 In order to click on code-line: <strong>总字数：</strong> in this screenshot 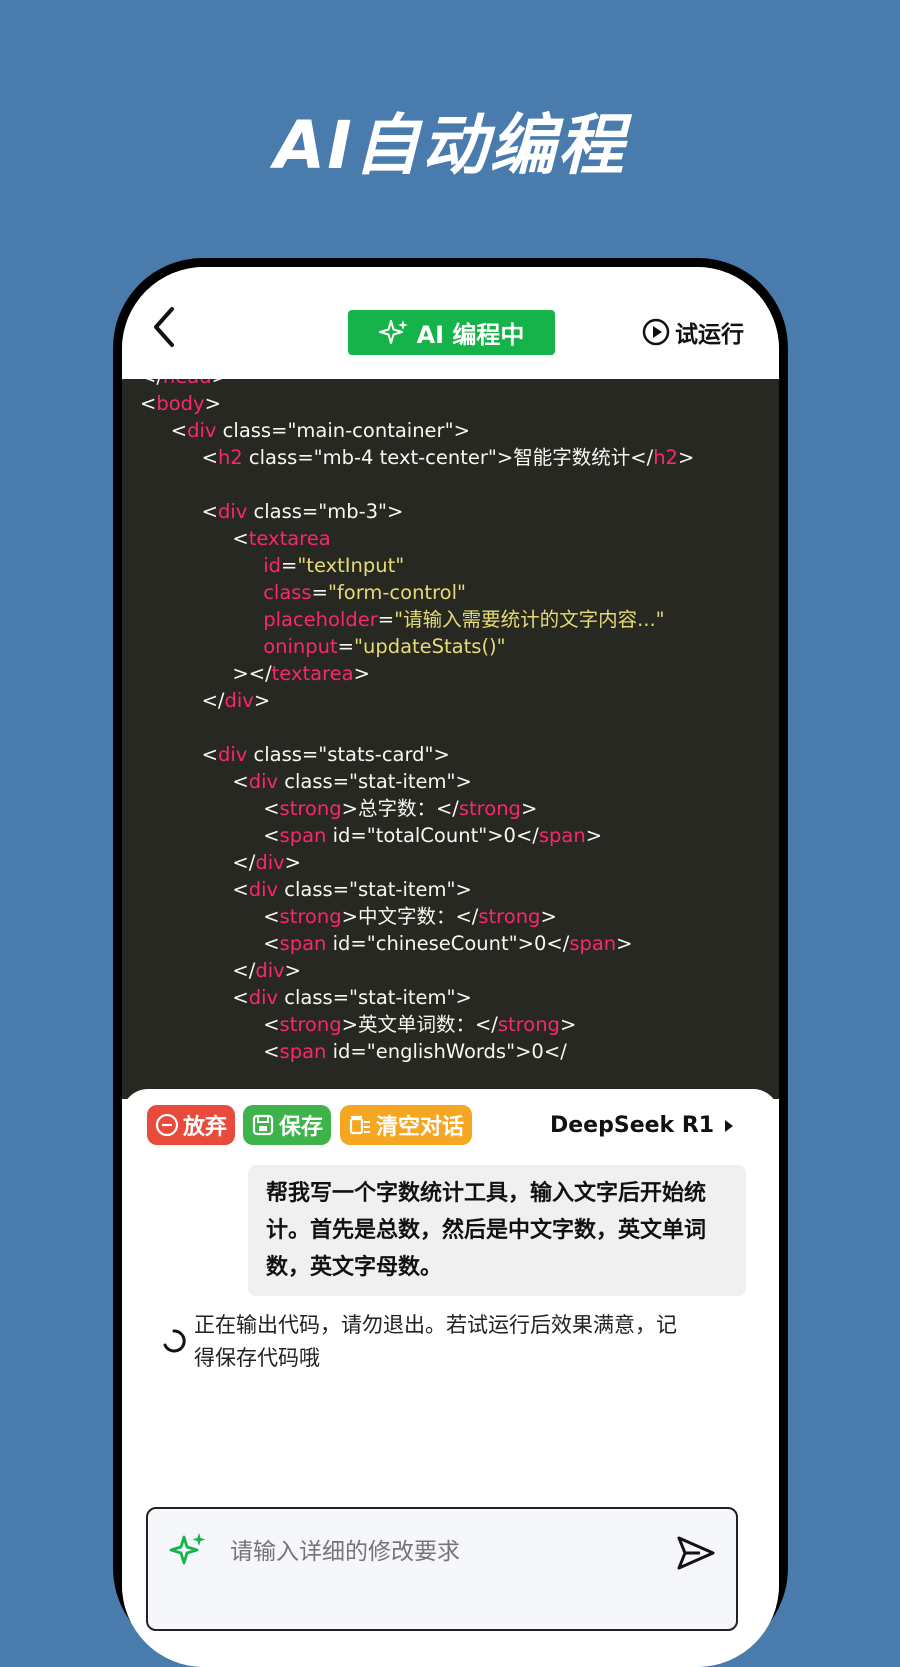, I will do `click(400, 808)`.